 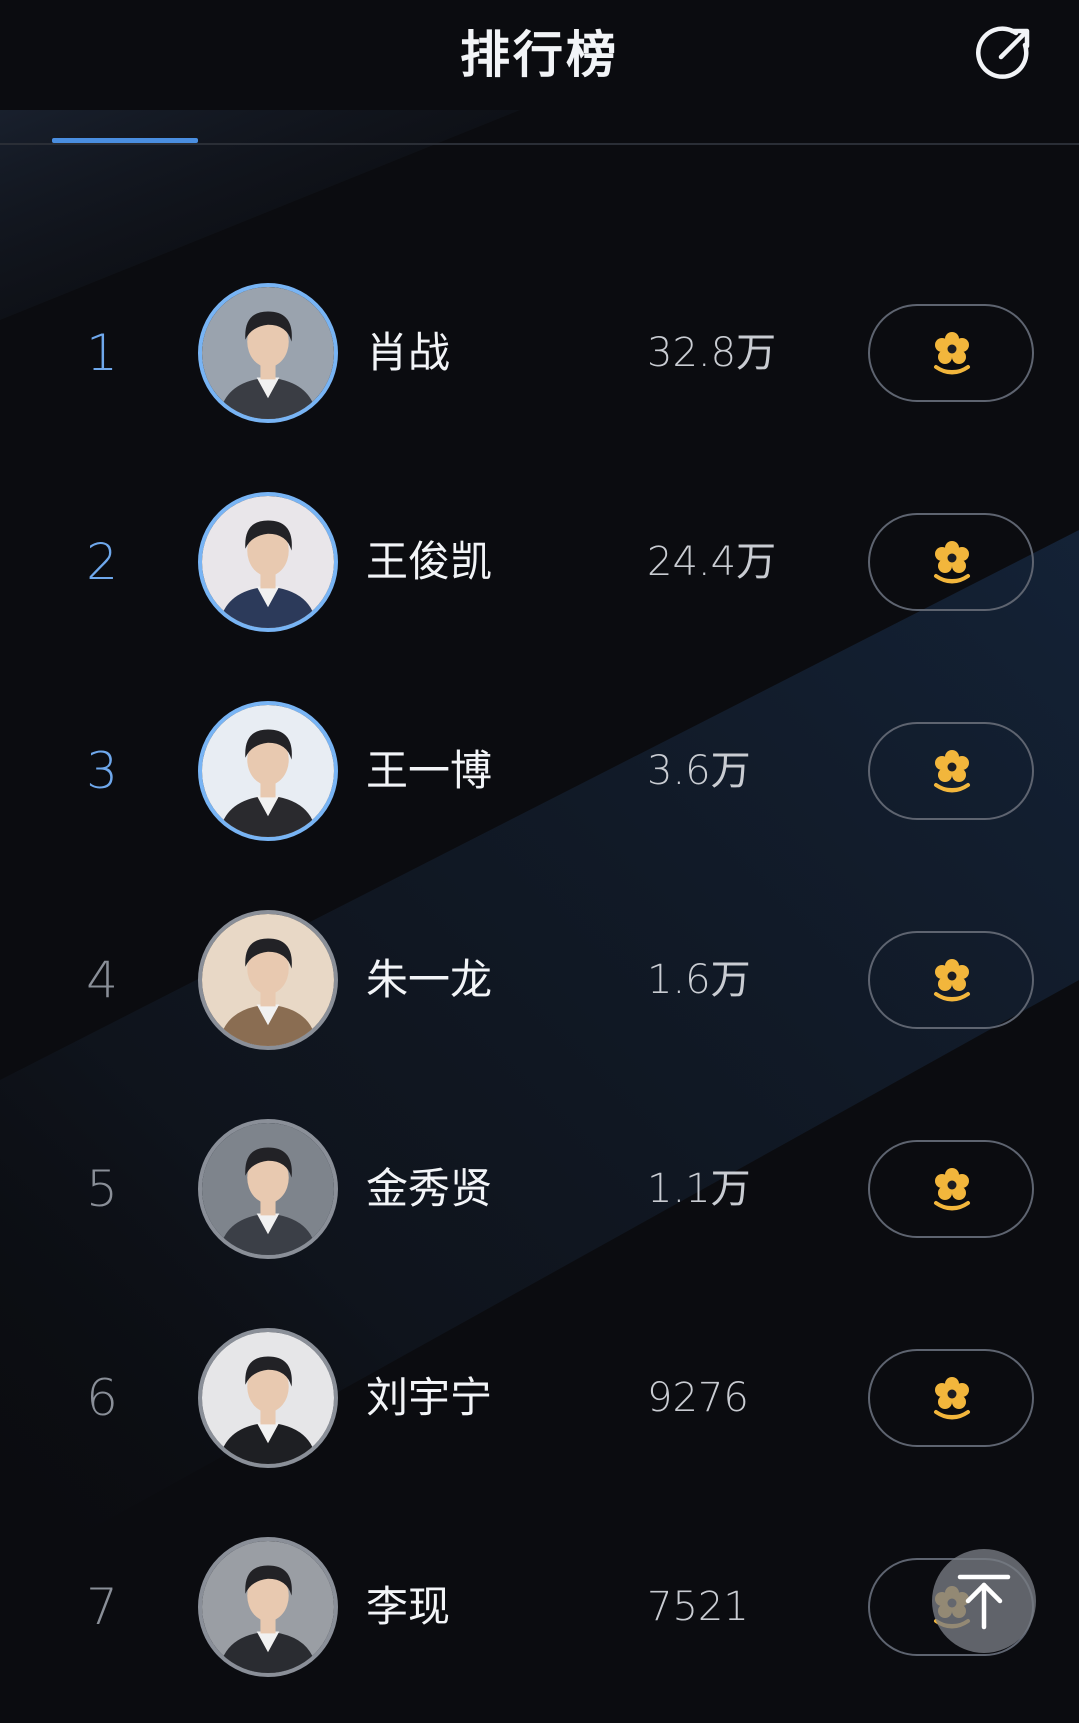 I want to click on share-button, so click(x=1005, y=53).